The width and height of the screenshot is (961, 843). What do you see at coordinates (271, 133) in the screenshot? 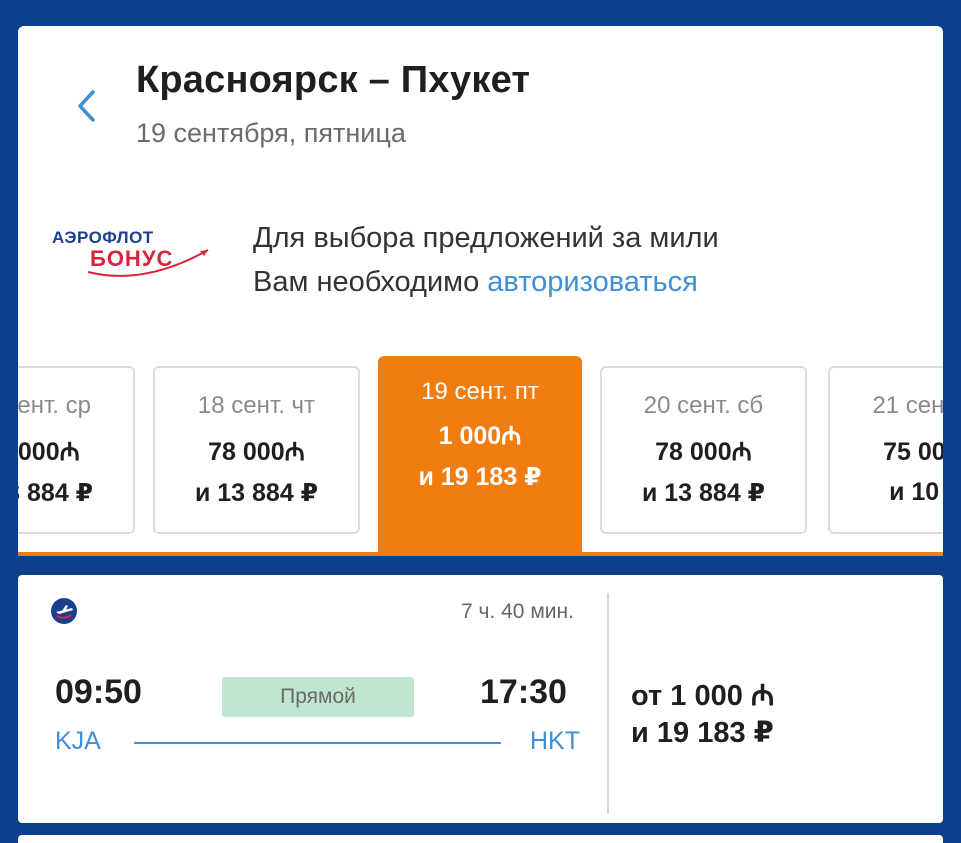
I see `page-subtitle: 19 сентября, пятница` at bounding box center [271, 133].